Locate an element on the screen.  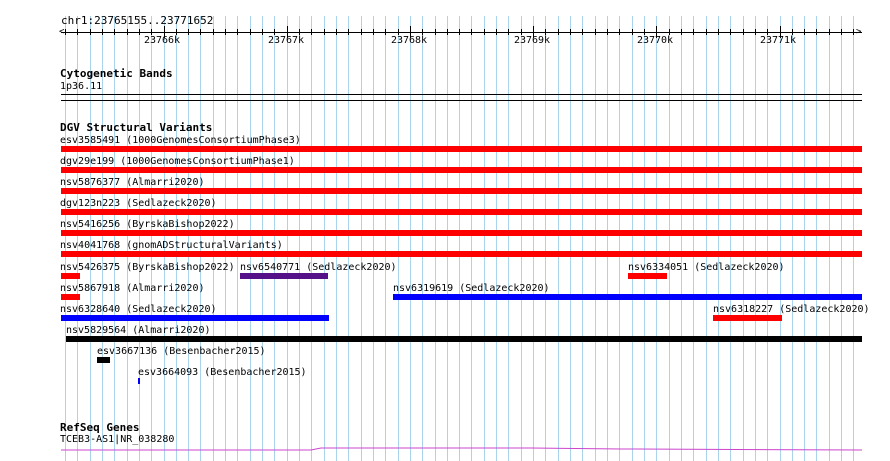
variant-label: dgv123n223 (Sedlazeck2020) is located at coordinates (138, 203).